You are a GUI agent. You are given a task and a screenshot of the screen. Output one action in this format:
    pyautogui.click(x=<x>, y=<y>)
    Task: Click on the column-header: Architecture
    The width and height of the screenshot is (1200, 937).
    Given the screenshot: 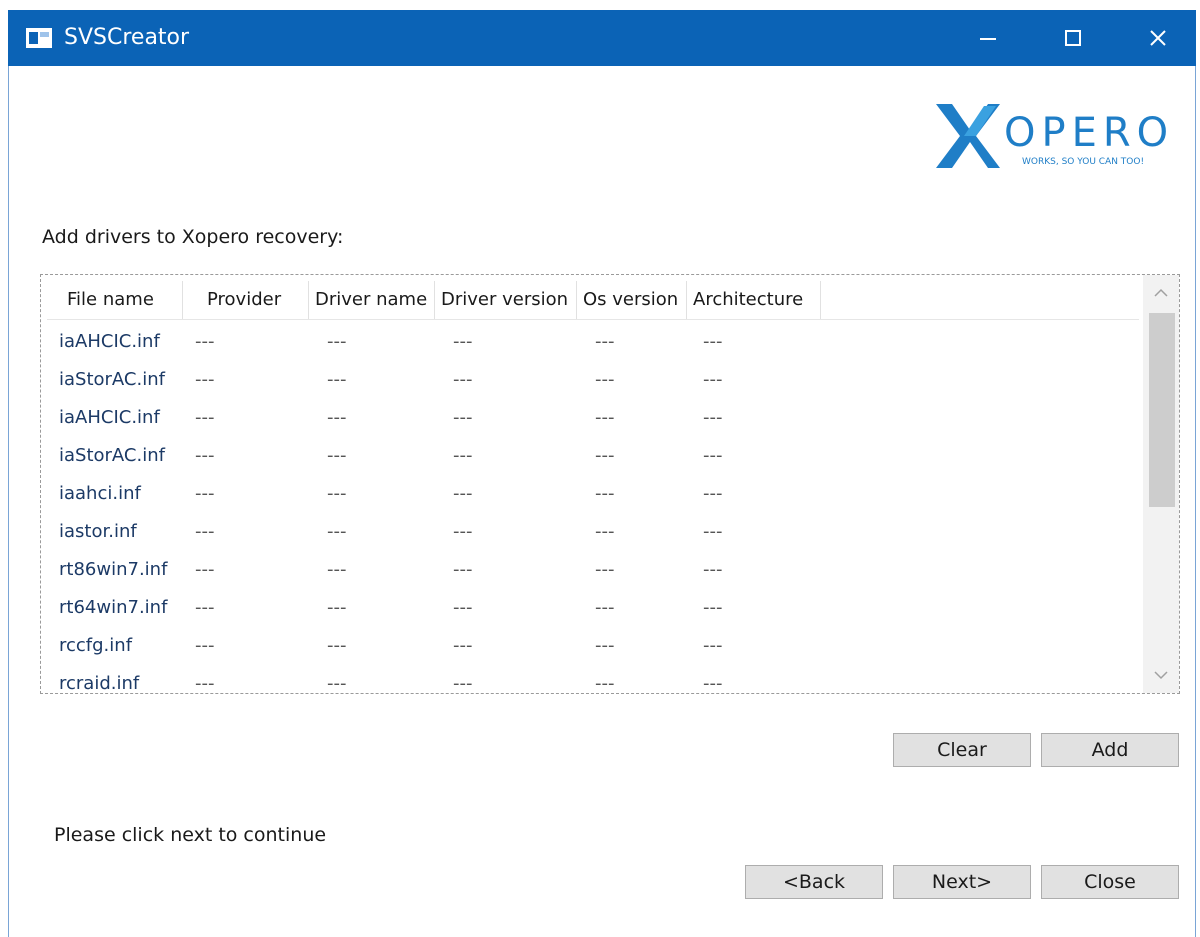 What is the action you would take?
    pyautogui.click(x=754, y=300)
    